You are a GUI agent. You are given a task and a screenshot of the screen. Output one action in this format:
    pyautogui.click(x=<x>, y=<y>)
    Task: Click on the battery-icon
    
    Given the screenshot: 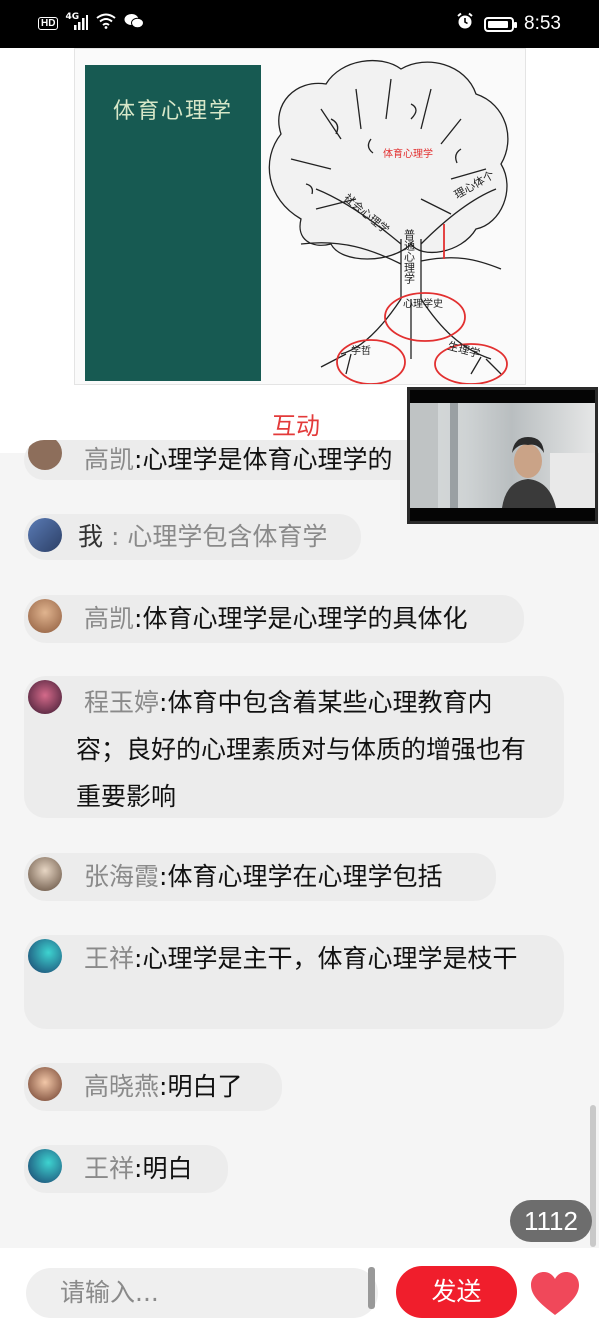 What is the action you would take?
    pyautogui.click(x=501, y=24)
    